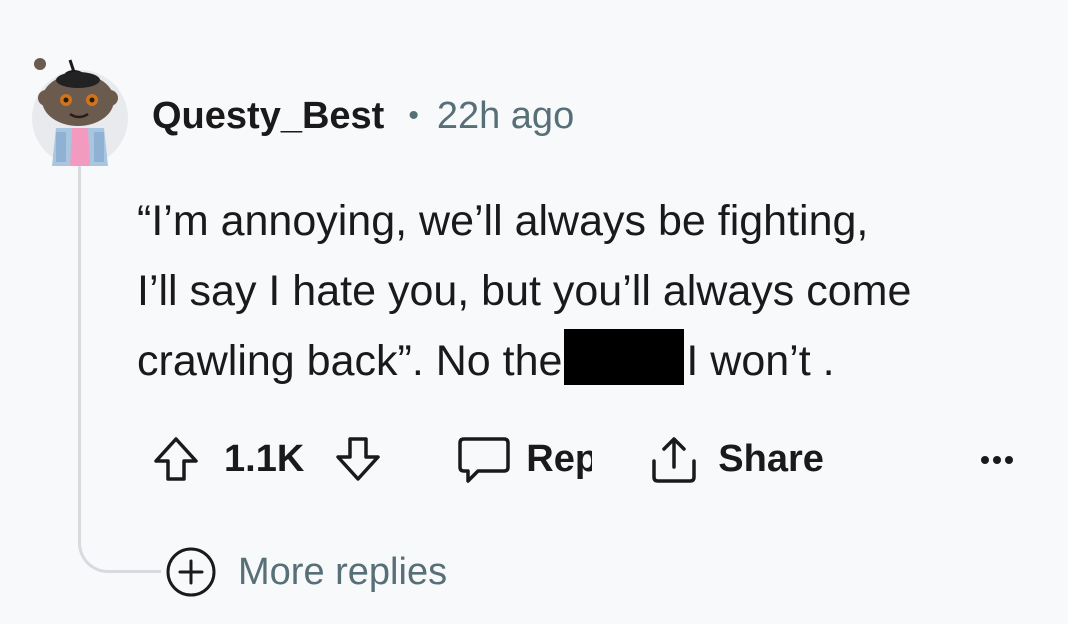  I want to click on more-options-button, so click(997, 460).